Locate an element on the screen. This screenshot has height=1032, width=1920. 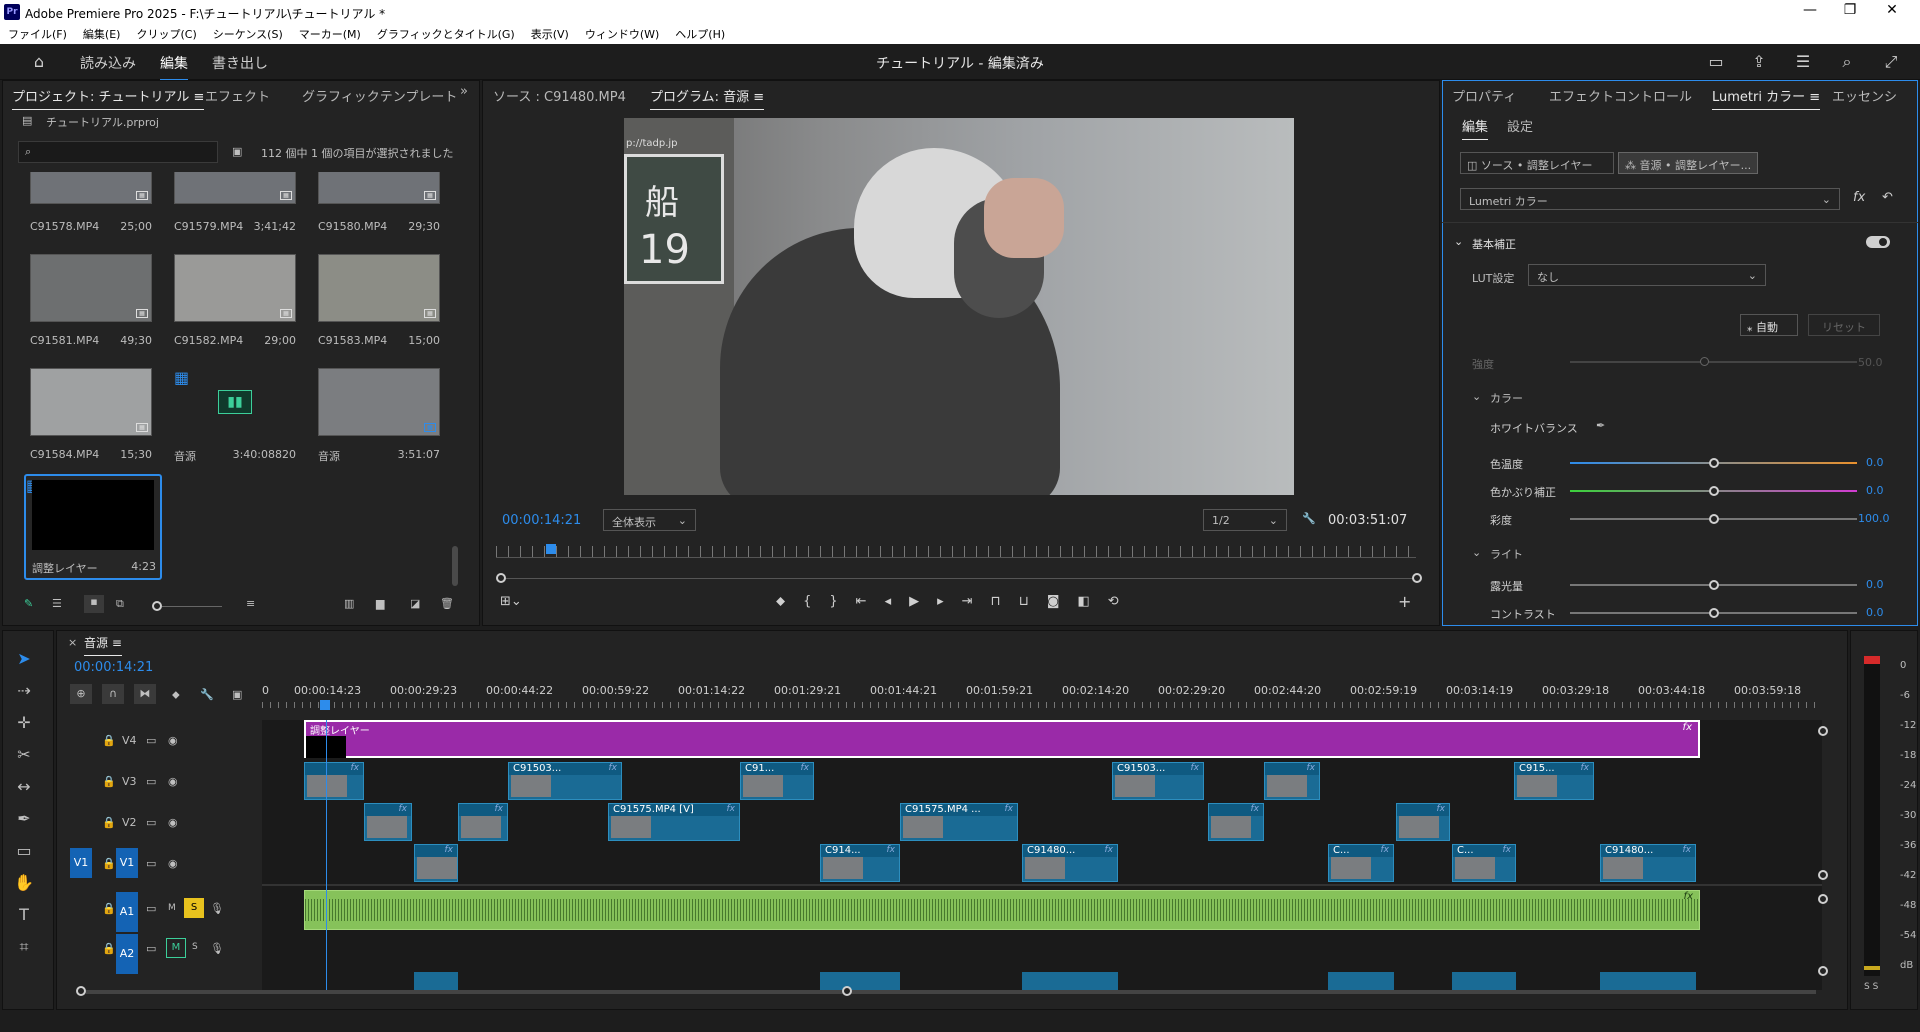
solo-button: S is located at coordinates (194, 908).